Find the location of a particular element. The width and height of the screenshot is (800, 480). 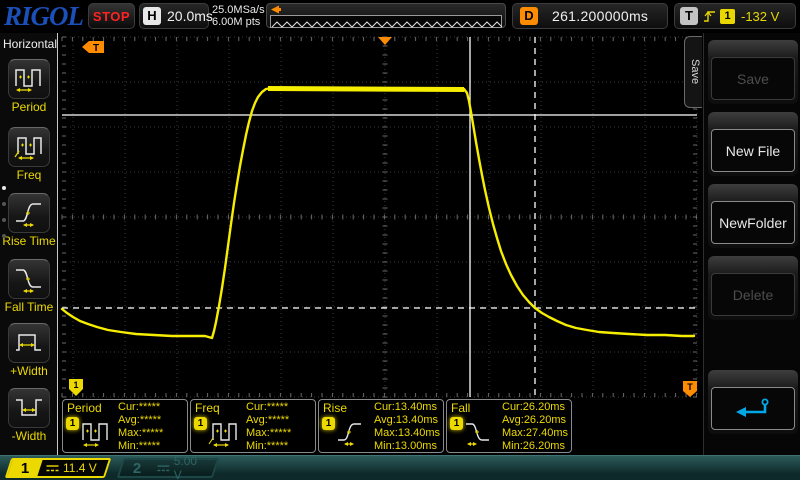

sample-rate: 25.0MSa/s is located at coordinates (238, 10).